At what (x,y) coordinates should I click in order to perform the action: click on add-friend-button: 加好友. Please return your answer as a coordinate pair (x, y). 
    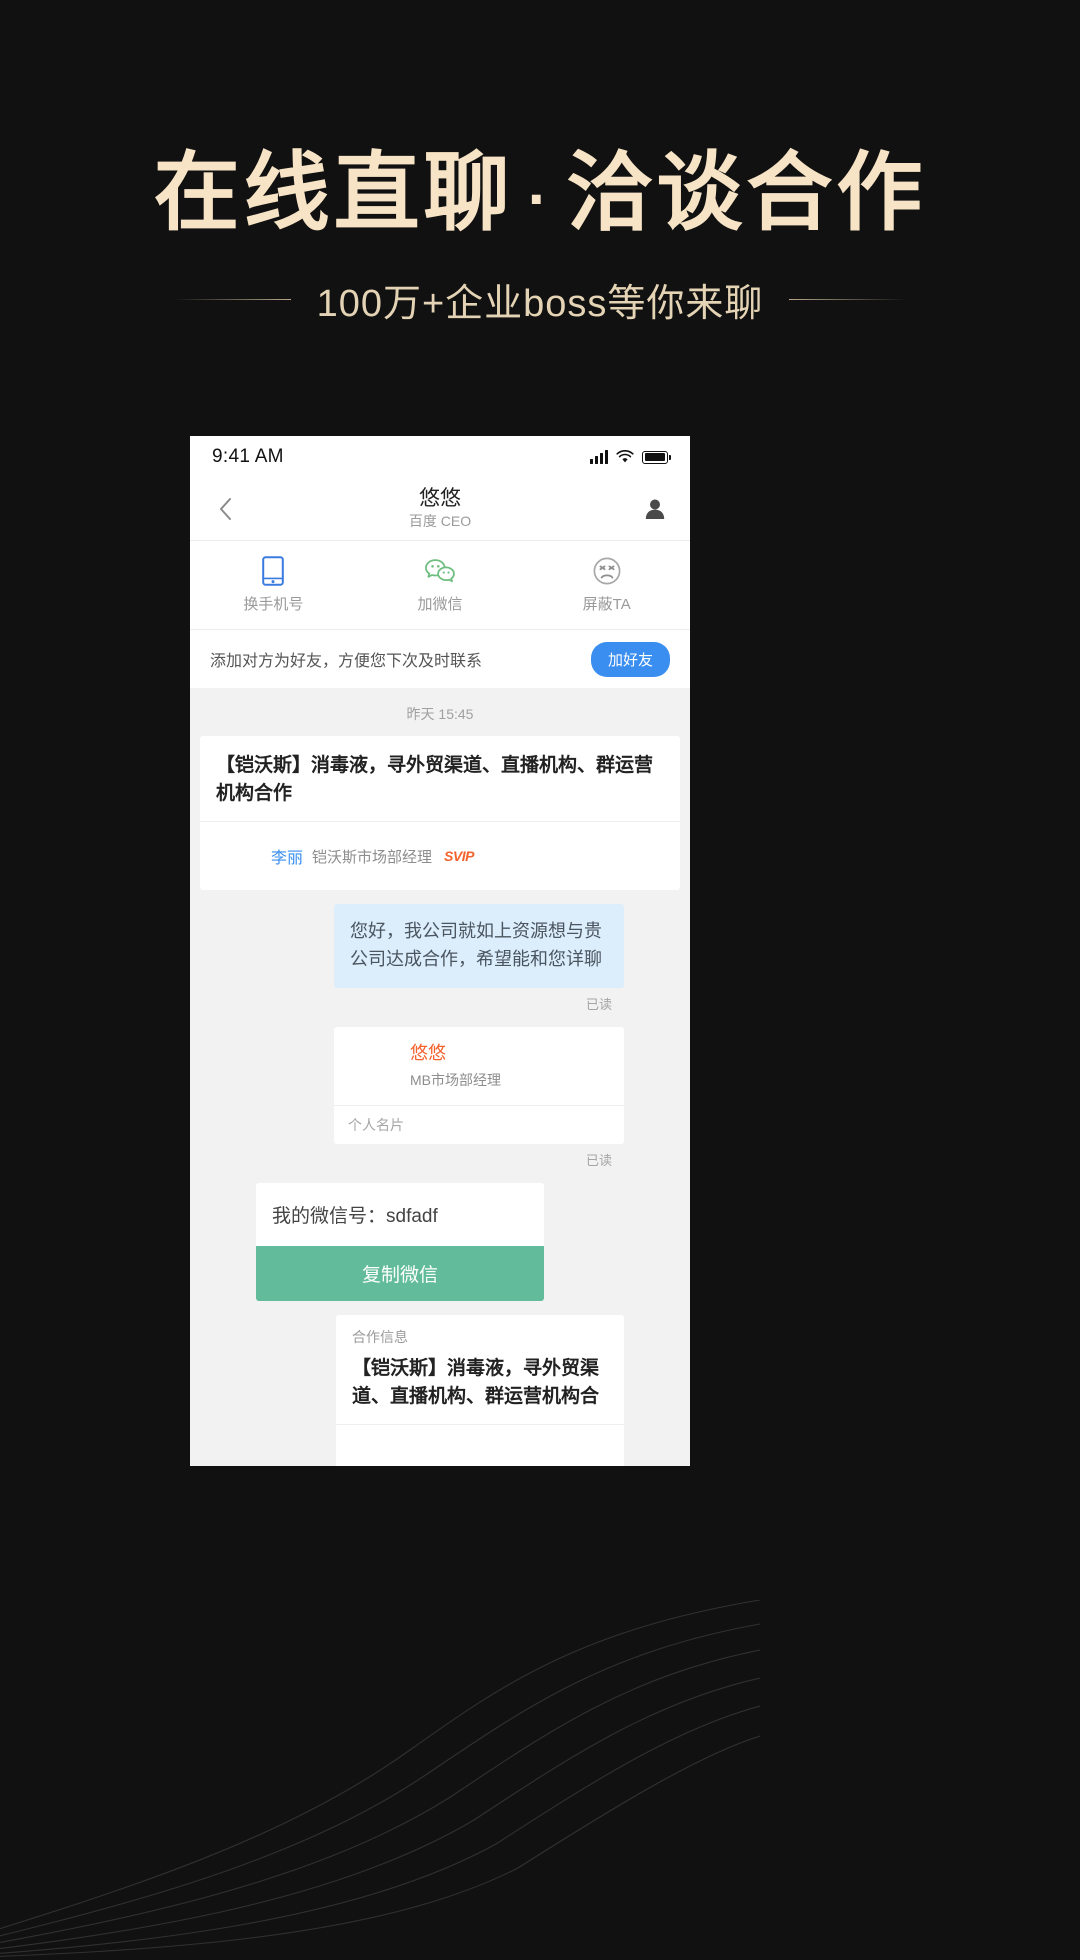
    Looking at the image, I should click on (630, 659).